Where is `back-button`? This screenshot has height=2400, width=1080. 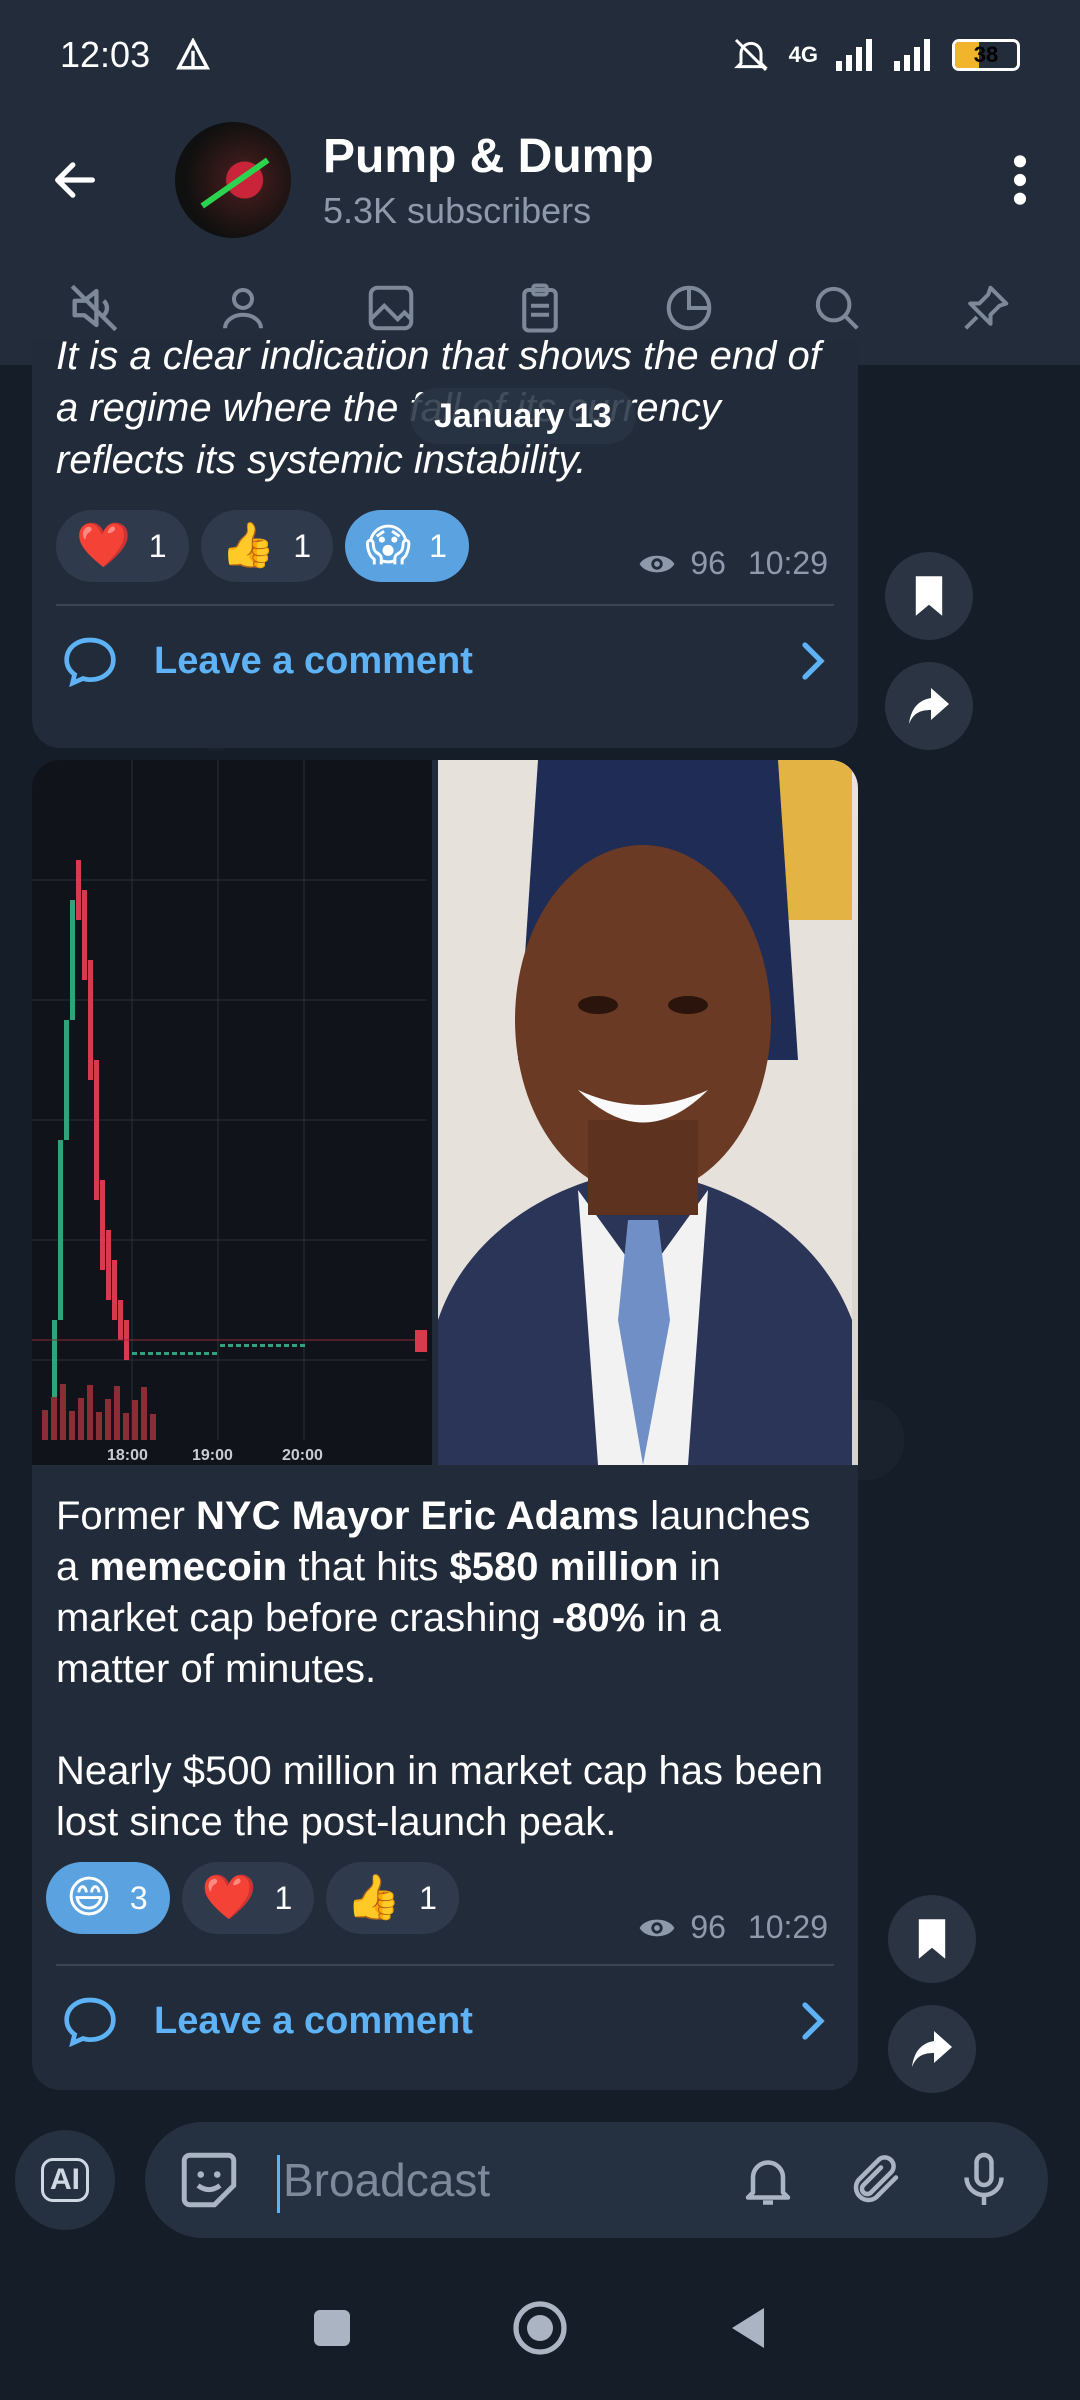
back-button is located at coordinates (75, 180).